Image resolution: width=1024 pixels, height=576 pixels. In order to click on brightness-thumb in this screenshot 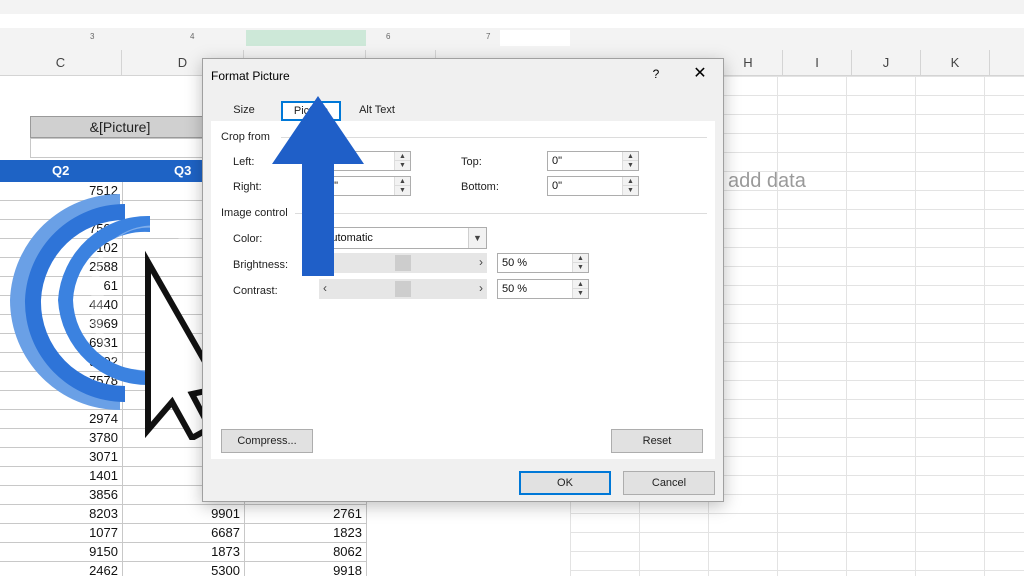, I will do `click(403, 263)`.